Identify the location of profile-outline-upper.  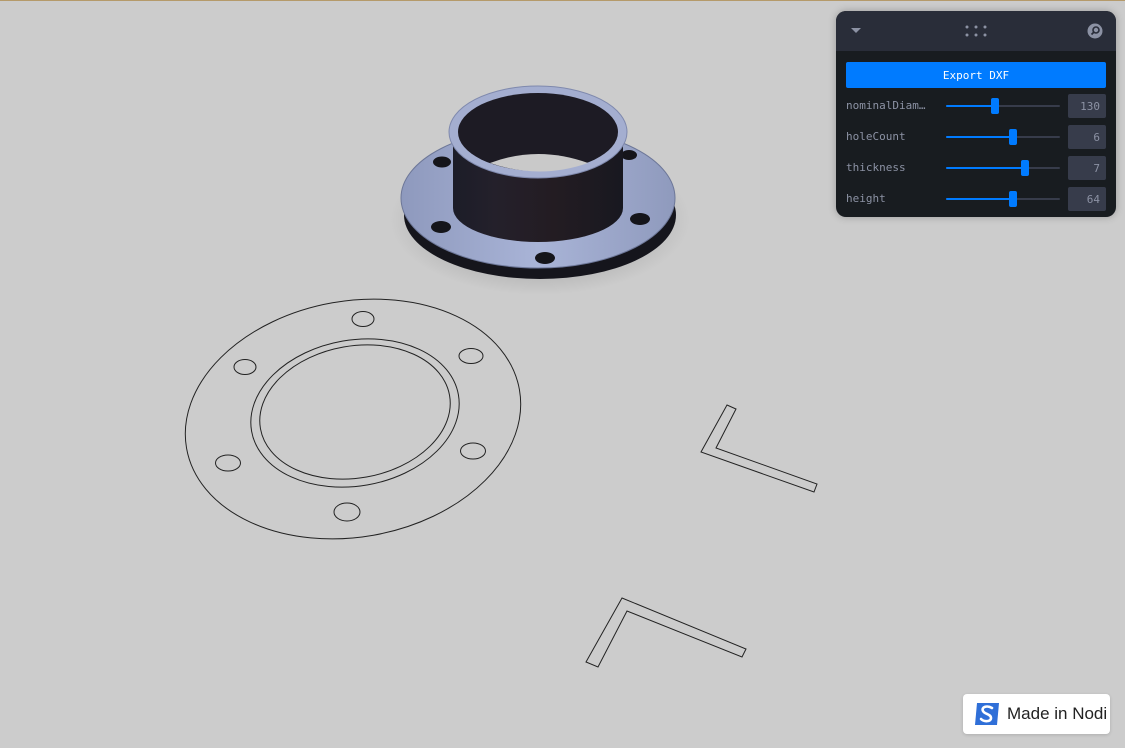
(759, 448).